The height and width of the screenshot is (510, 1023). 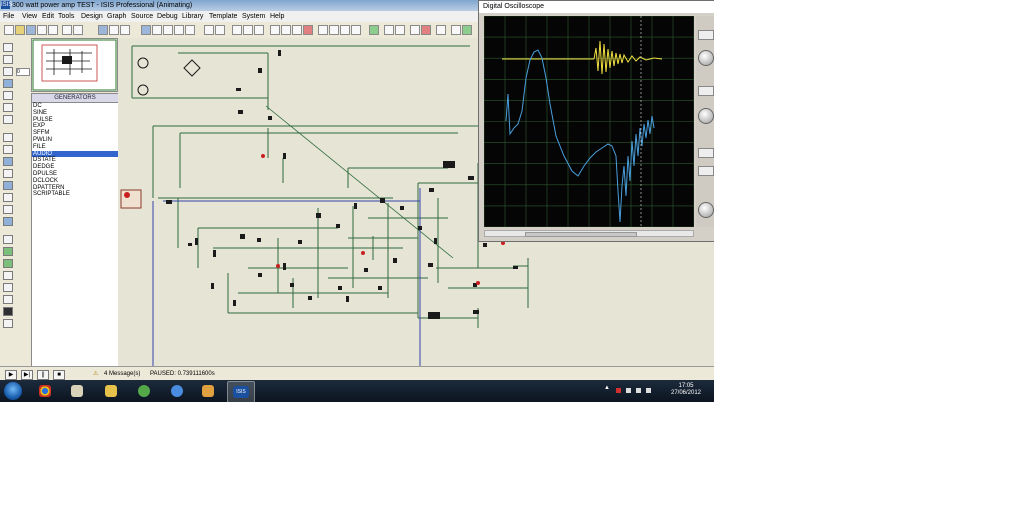 I want to click on trigger-level, so click(x=706, y=153).